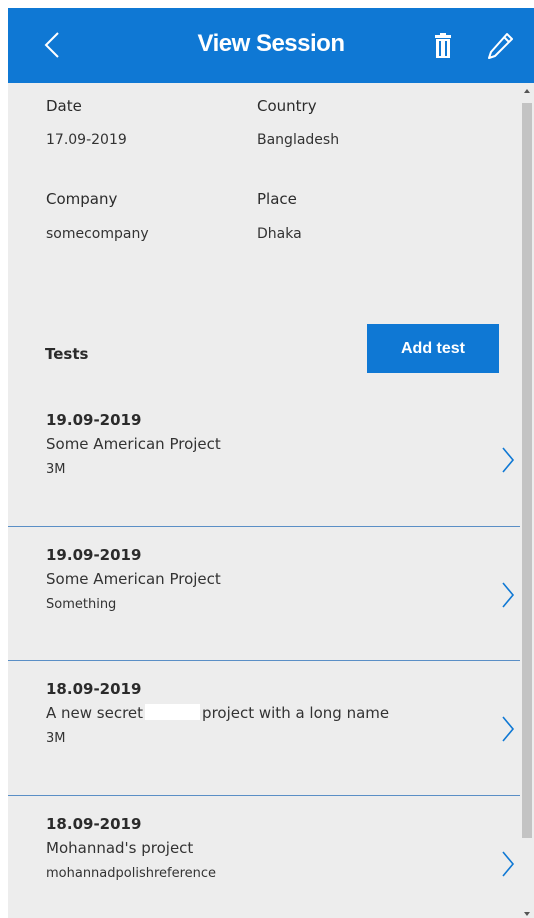  I want to click on test-name-end: project with a long name, so click(296, 713).